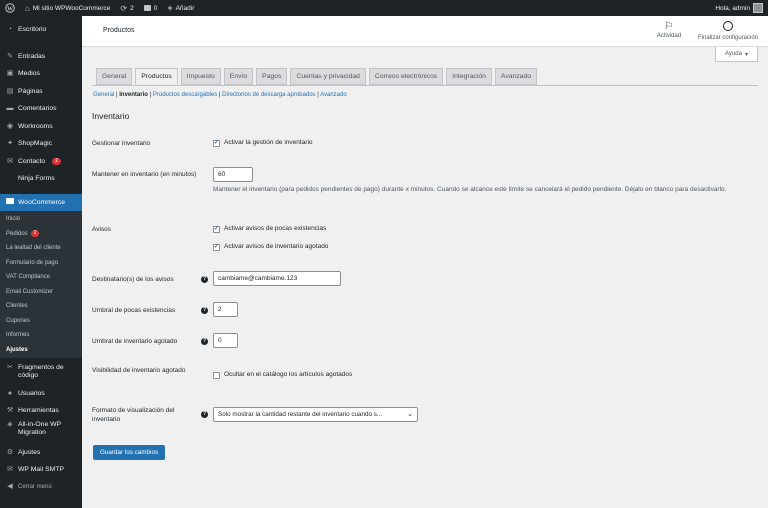 The height and width of the screenshot is (508, 768). I want to click on menu-label: WooCommerce, so click(42, 202).